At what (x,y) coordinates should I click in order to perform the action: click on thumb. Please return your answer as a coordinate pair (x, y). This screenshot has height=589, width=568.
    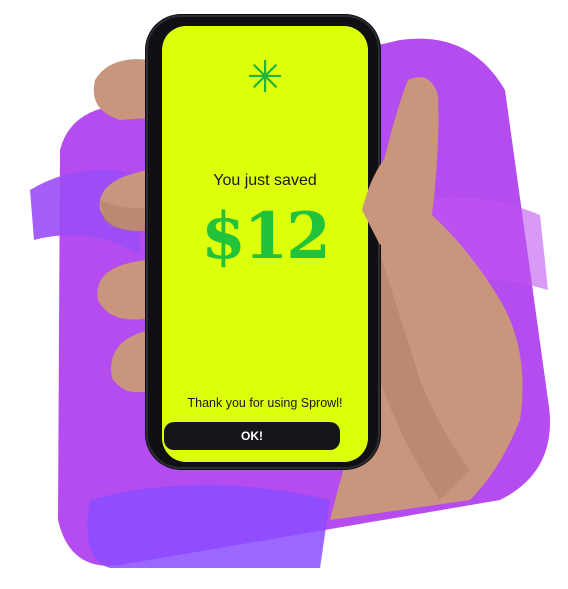
    Looking at the image, I should click on (381, 197).